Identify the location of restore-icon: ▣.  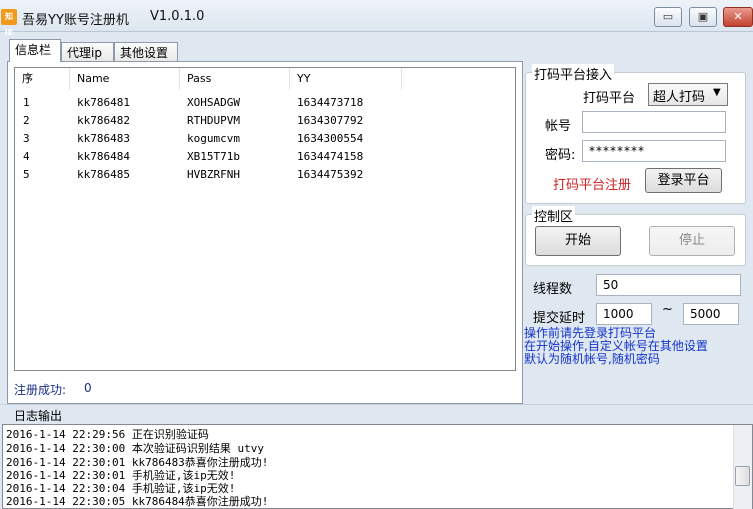
(703, 16).